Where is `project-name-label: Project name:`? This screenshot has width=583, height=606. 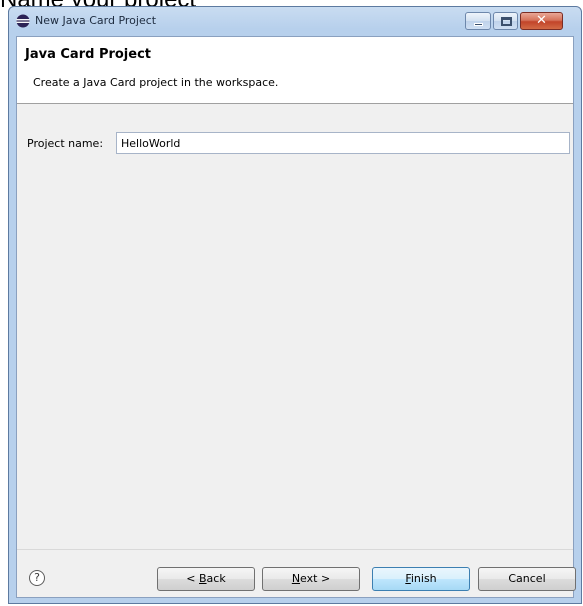 project-name-label: Project name: is located at coordinates (65, 143).